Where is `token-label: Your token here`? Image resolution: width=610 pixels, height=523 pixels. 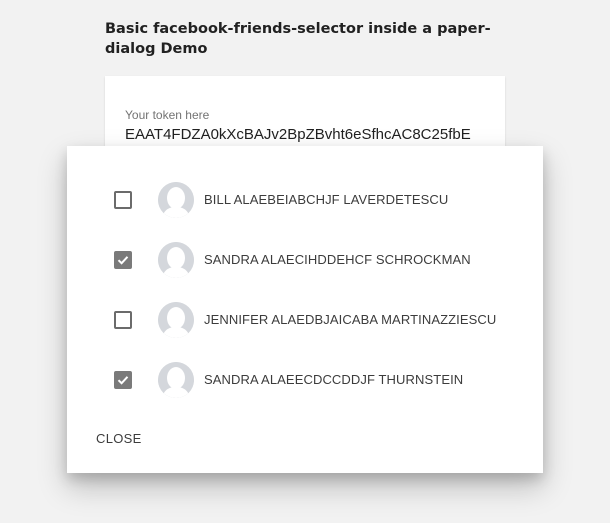 token-label: Your token here is located at coordinates (167, 115).